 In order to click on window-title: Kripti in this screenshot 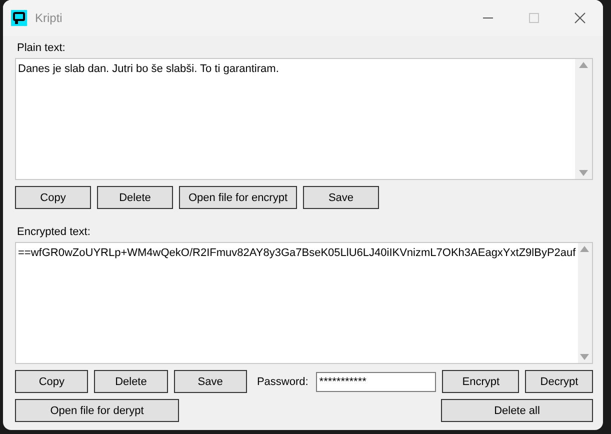, I will do `click(49, 18)`.